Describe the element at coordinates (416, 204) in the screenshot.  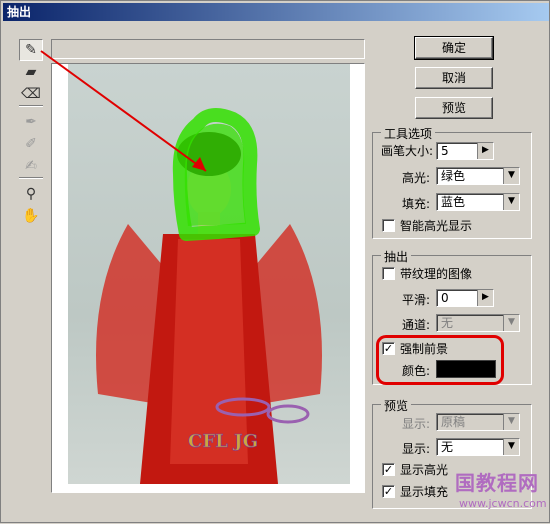
I see `fill-label: 填充:` at that location.